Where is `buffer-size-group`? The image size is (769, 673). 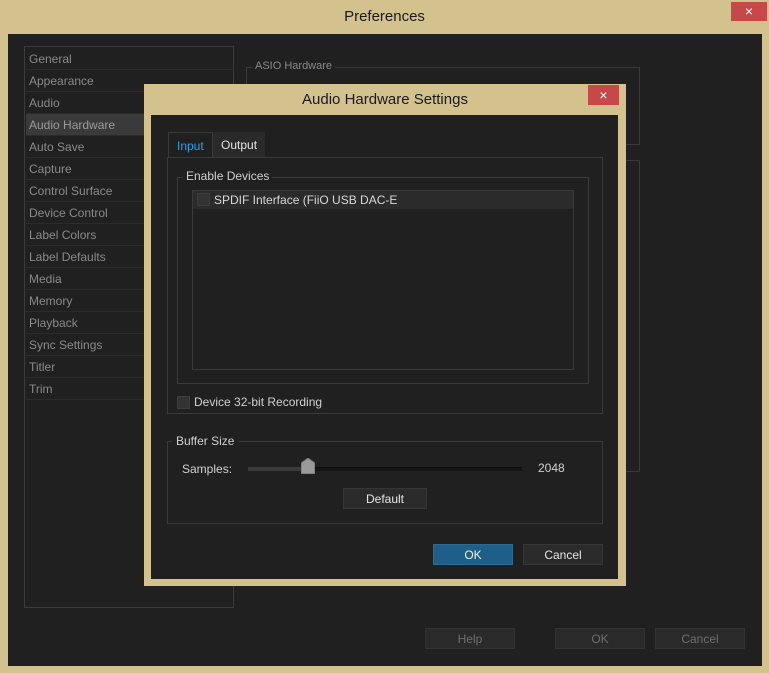
buffer-size-group is located at coordinates (385, 482).